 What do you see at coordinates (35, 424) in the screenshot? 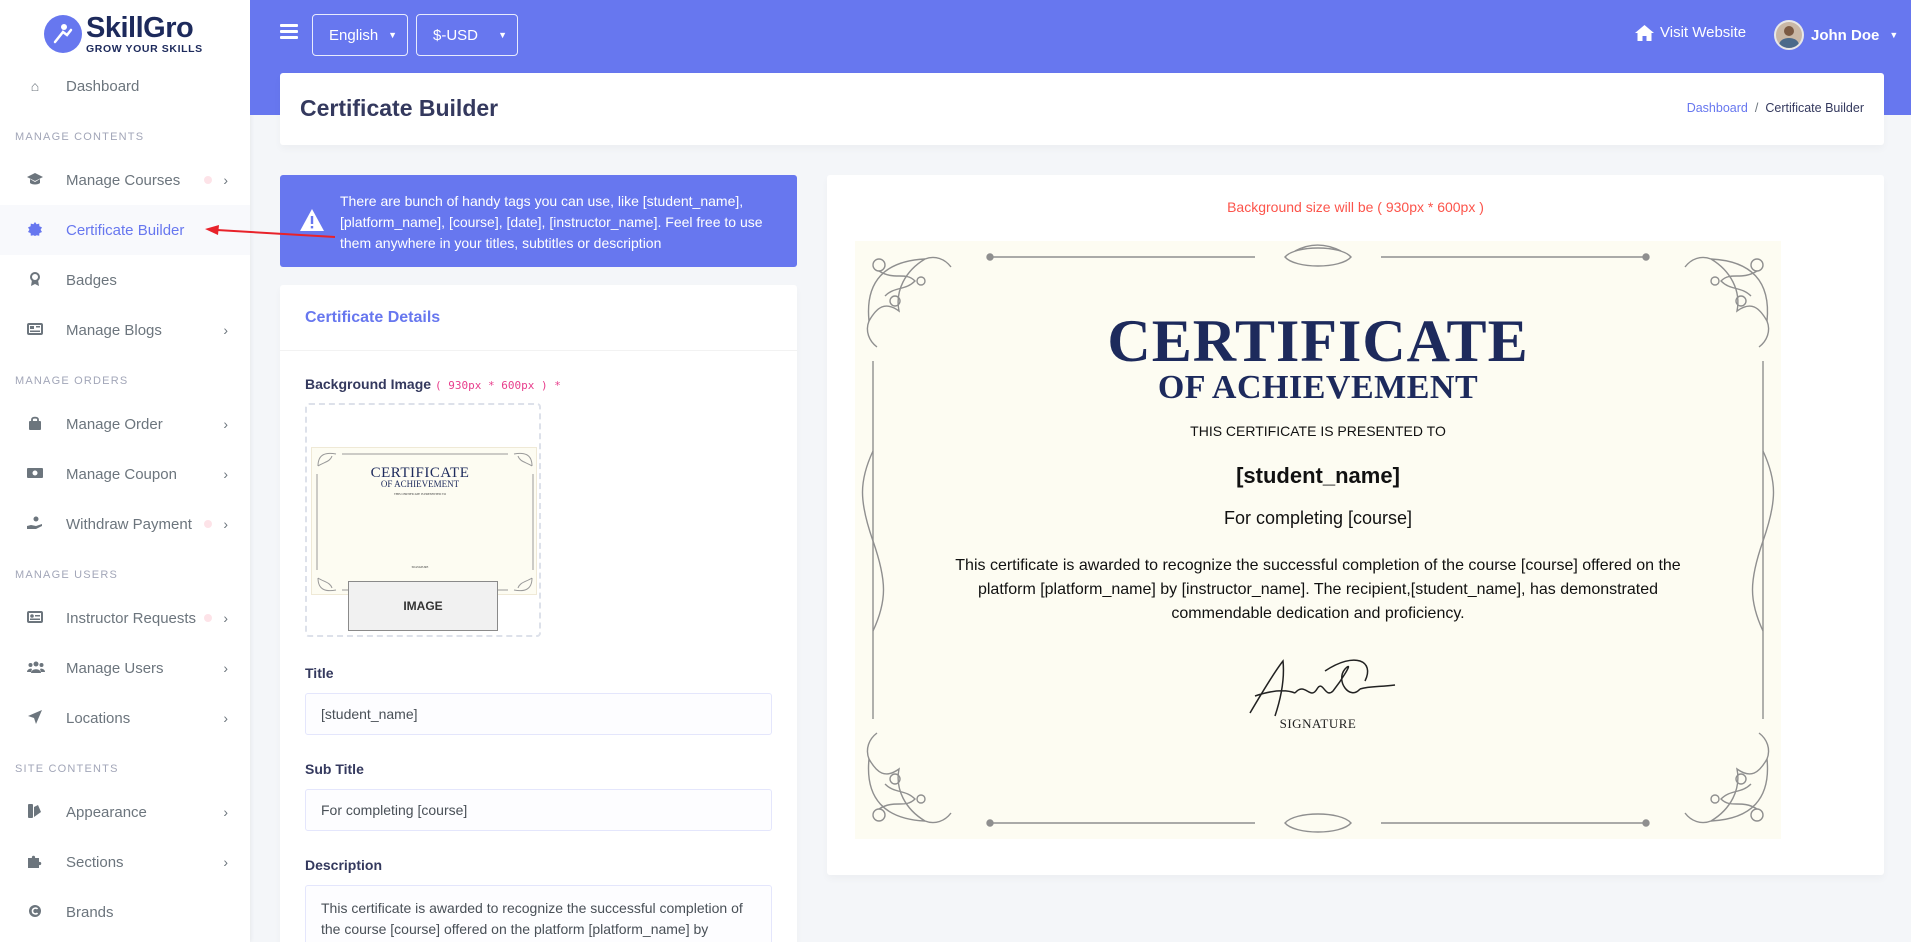
I see `shopping-bag-icon` at bounding box center [35, 424].